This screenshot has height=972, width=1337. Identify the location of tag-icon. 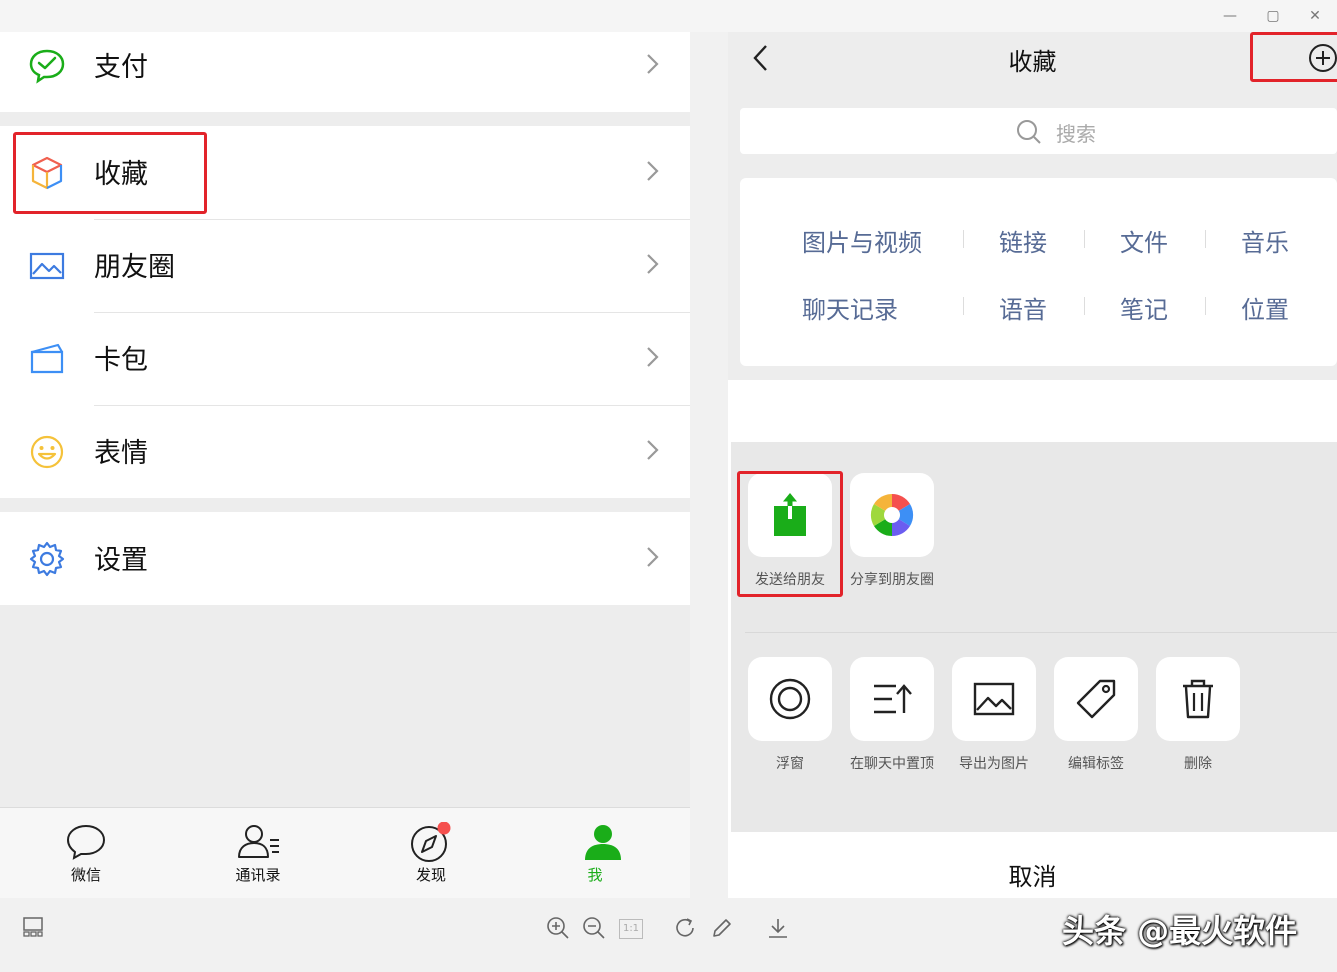
(1096, 699).